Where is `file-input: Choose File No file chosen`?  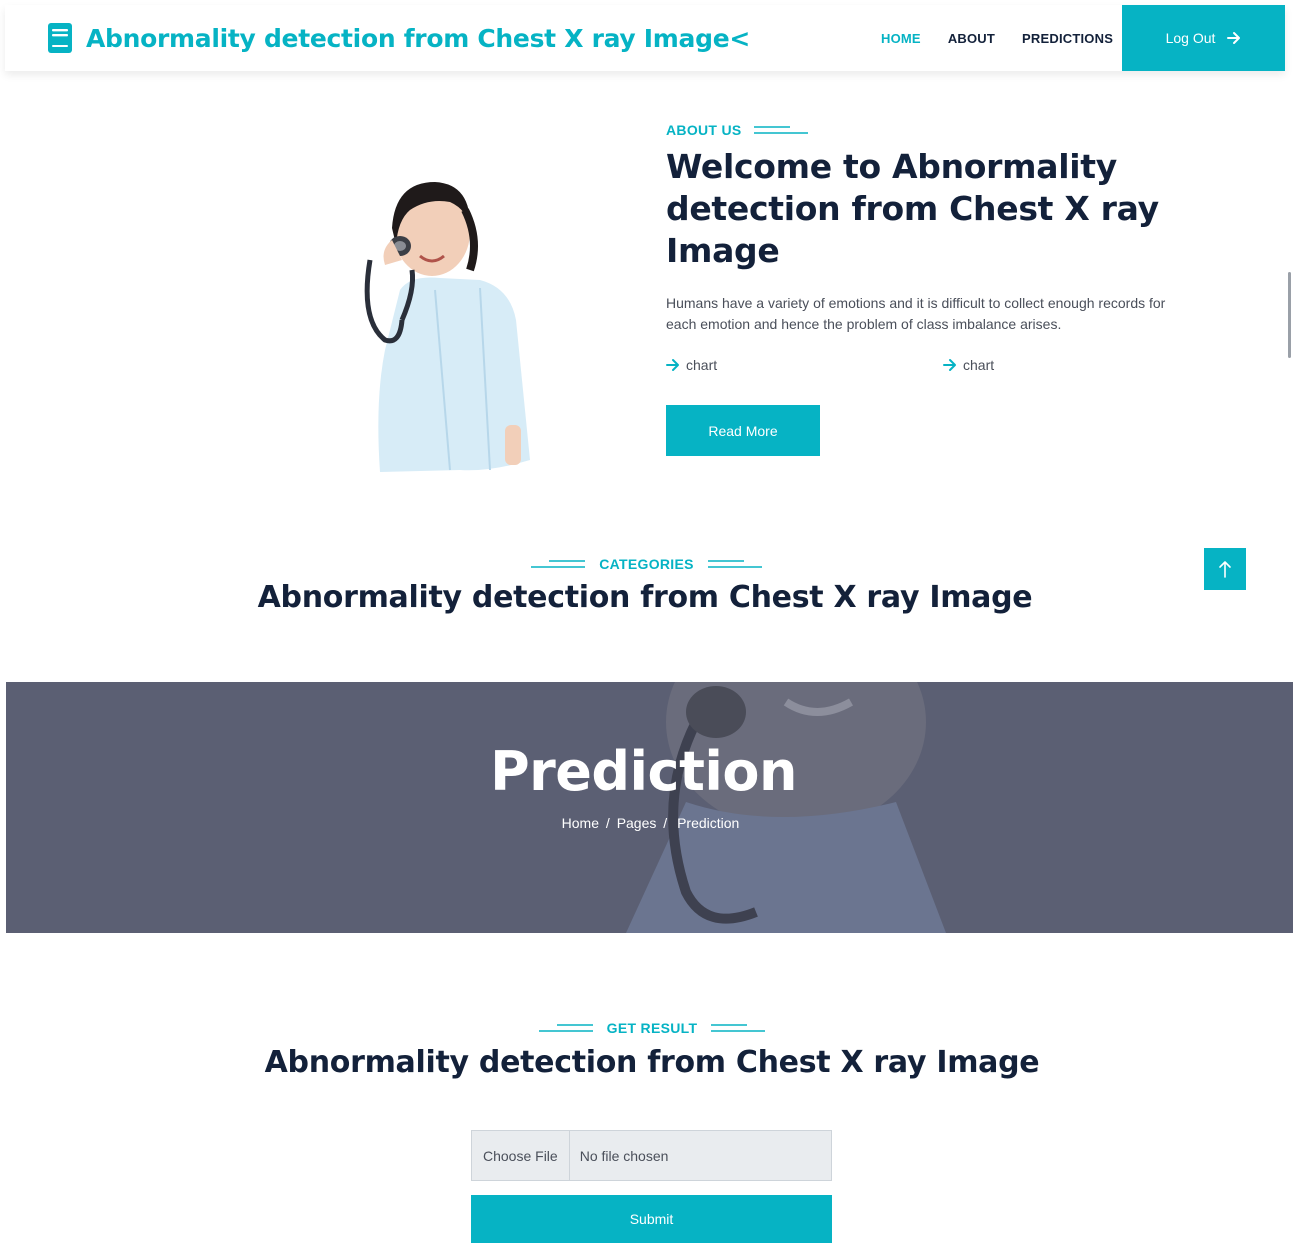 file-input: Choose File No file chosen is located at coordinates (651, 1155).